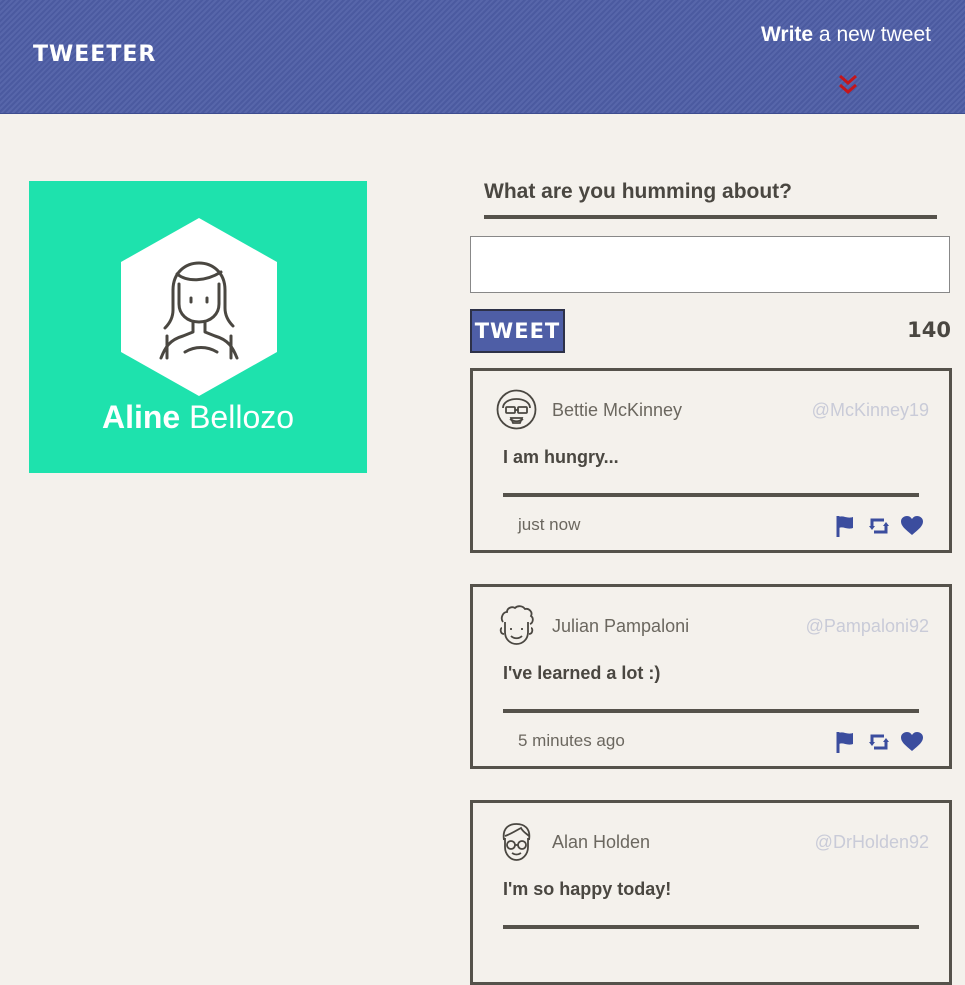 The width and height of the screenshot is (965, 985). Describe the element at coordinates (516, 842) in the screenshot. I see `man-glasses-avatar-icon` at that location.